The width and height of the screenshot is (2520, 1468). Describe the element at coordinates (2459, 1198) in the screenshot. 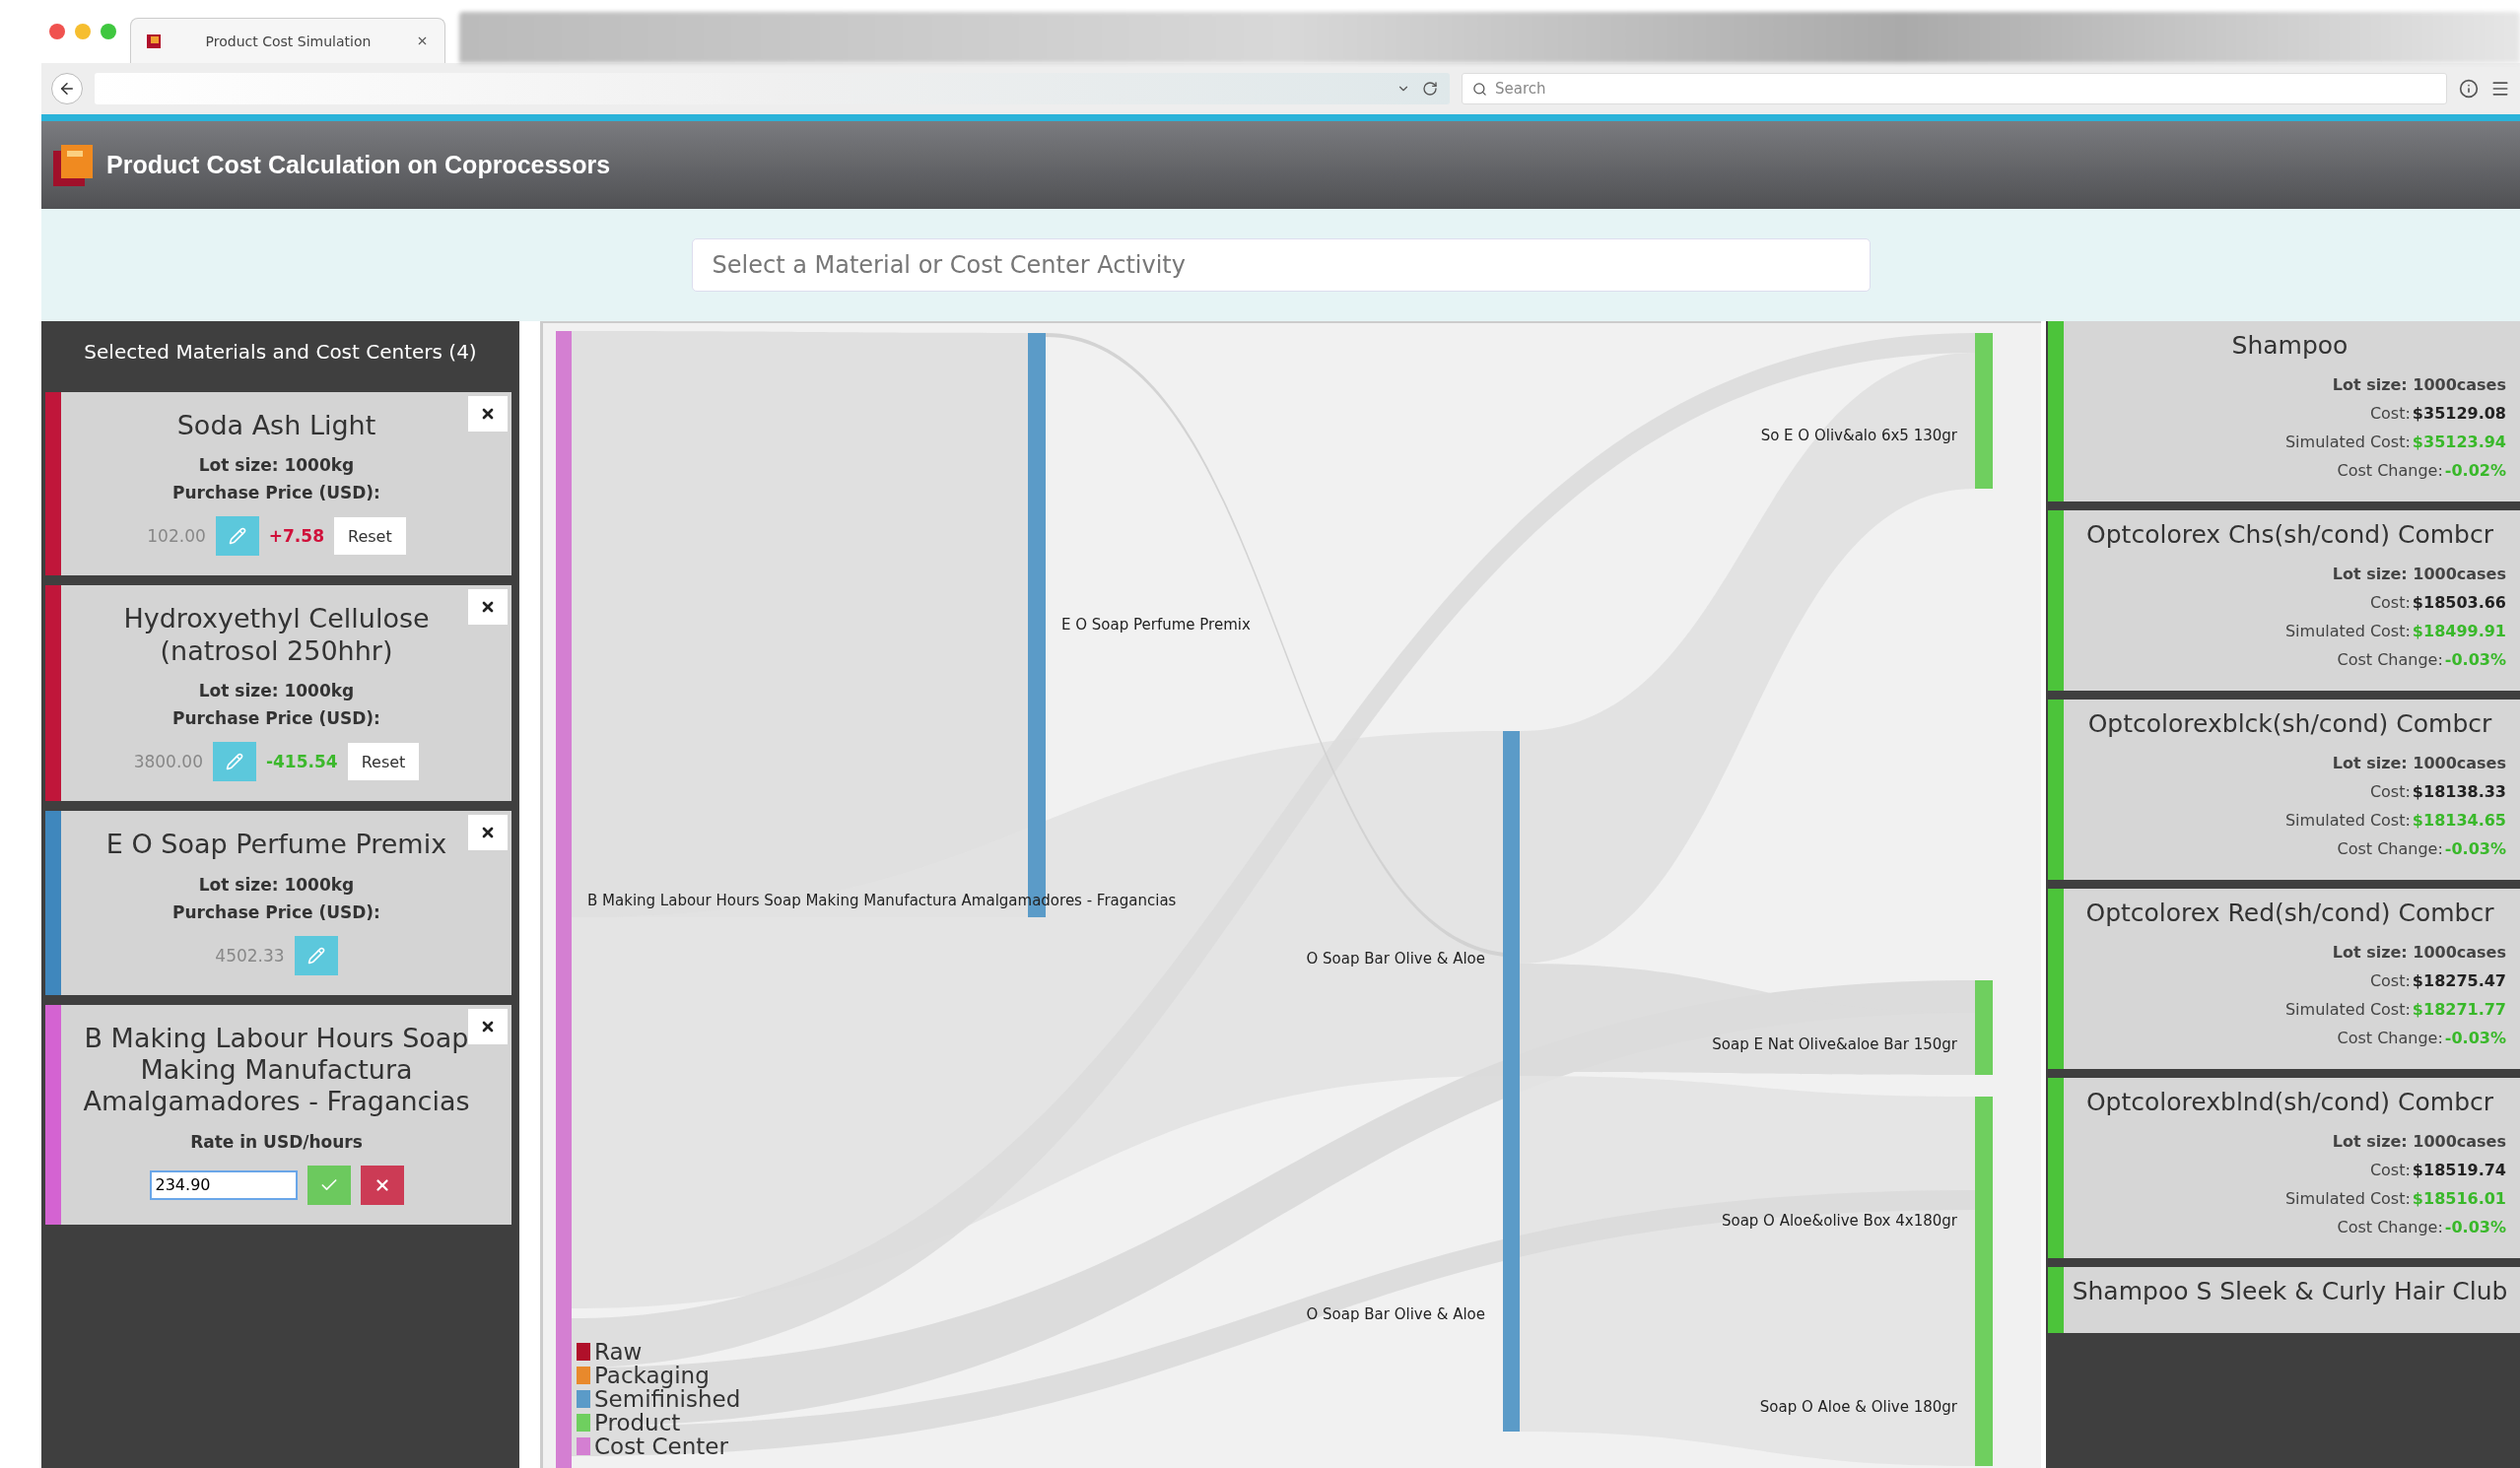

I see `simulated-cost-value: $18516.01` at that location.